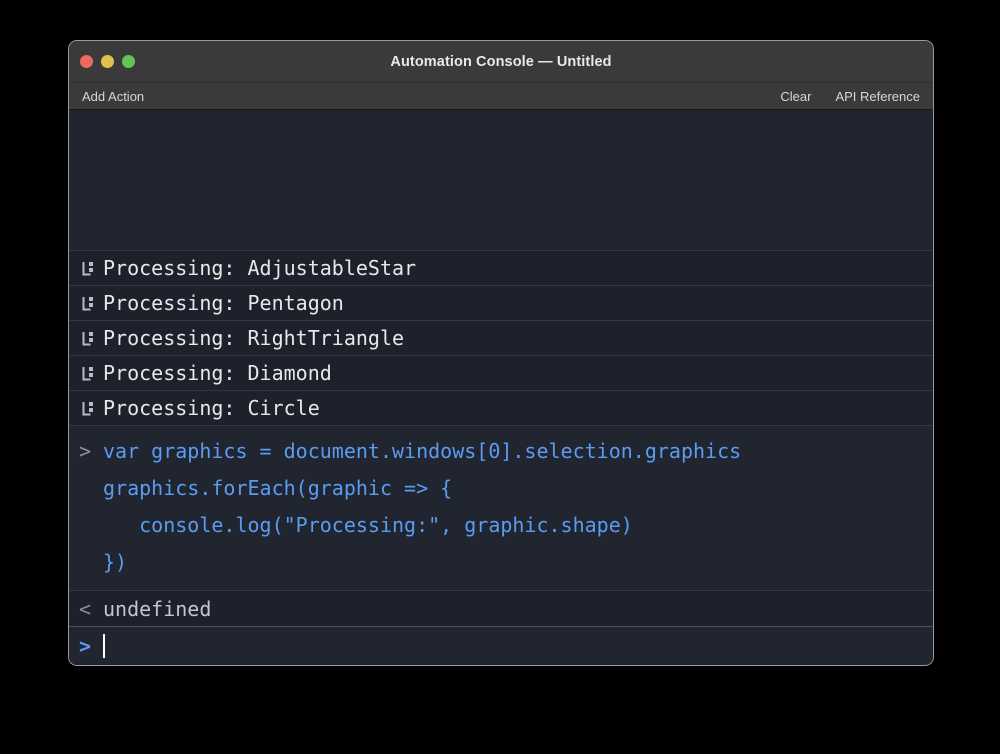 The image size is (1000, 754). I want to click on add-action-button: Add Action, so click(113, 96).